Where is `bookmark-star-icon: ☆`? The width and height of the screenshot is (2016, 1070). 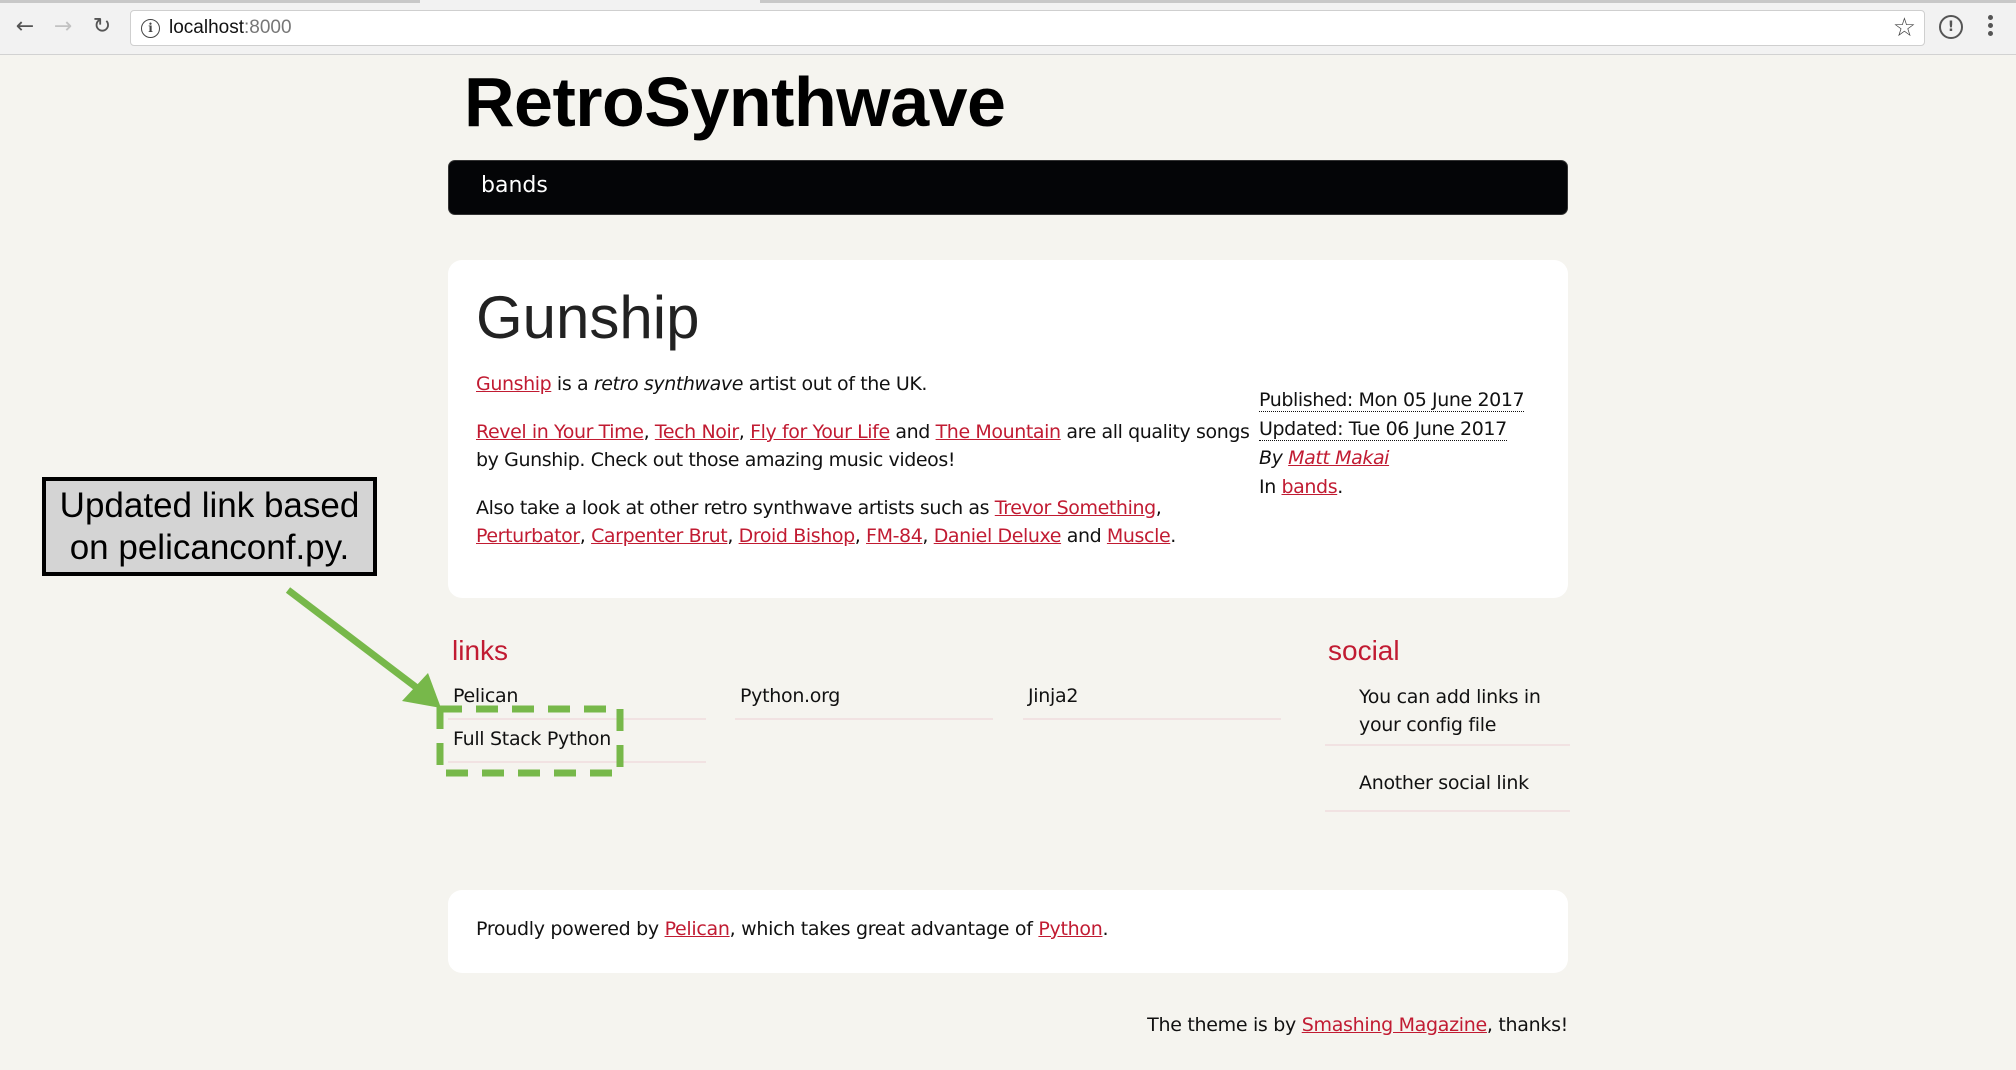 bookmark-star-icon: ☆ is located at coordinates (1904, 28).